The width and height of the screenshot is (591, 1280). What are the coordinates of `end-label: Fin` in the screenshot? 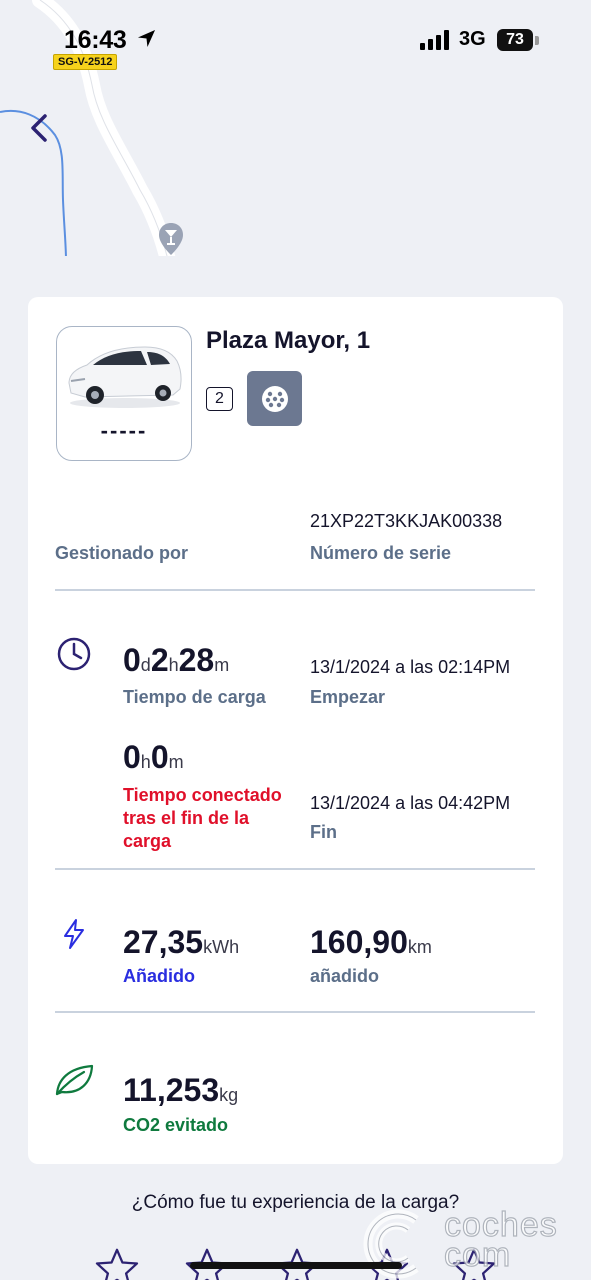 It's located at (323, 832).